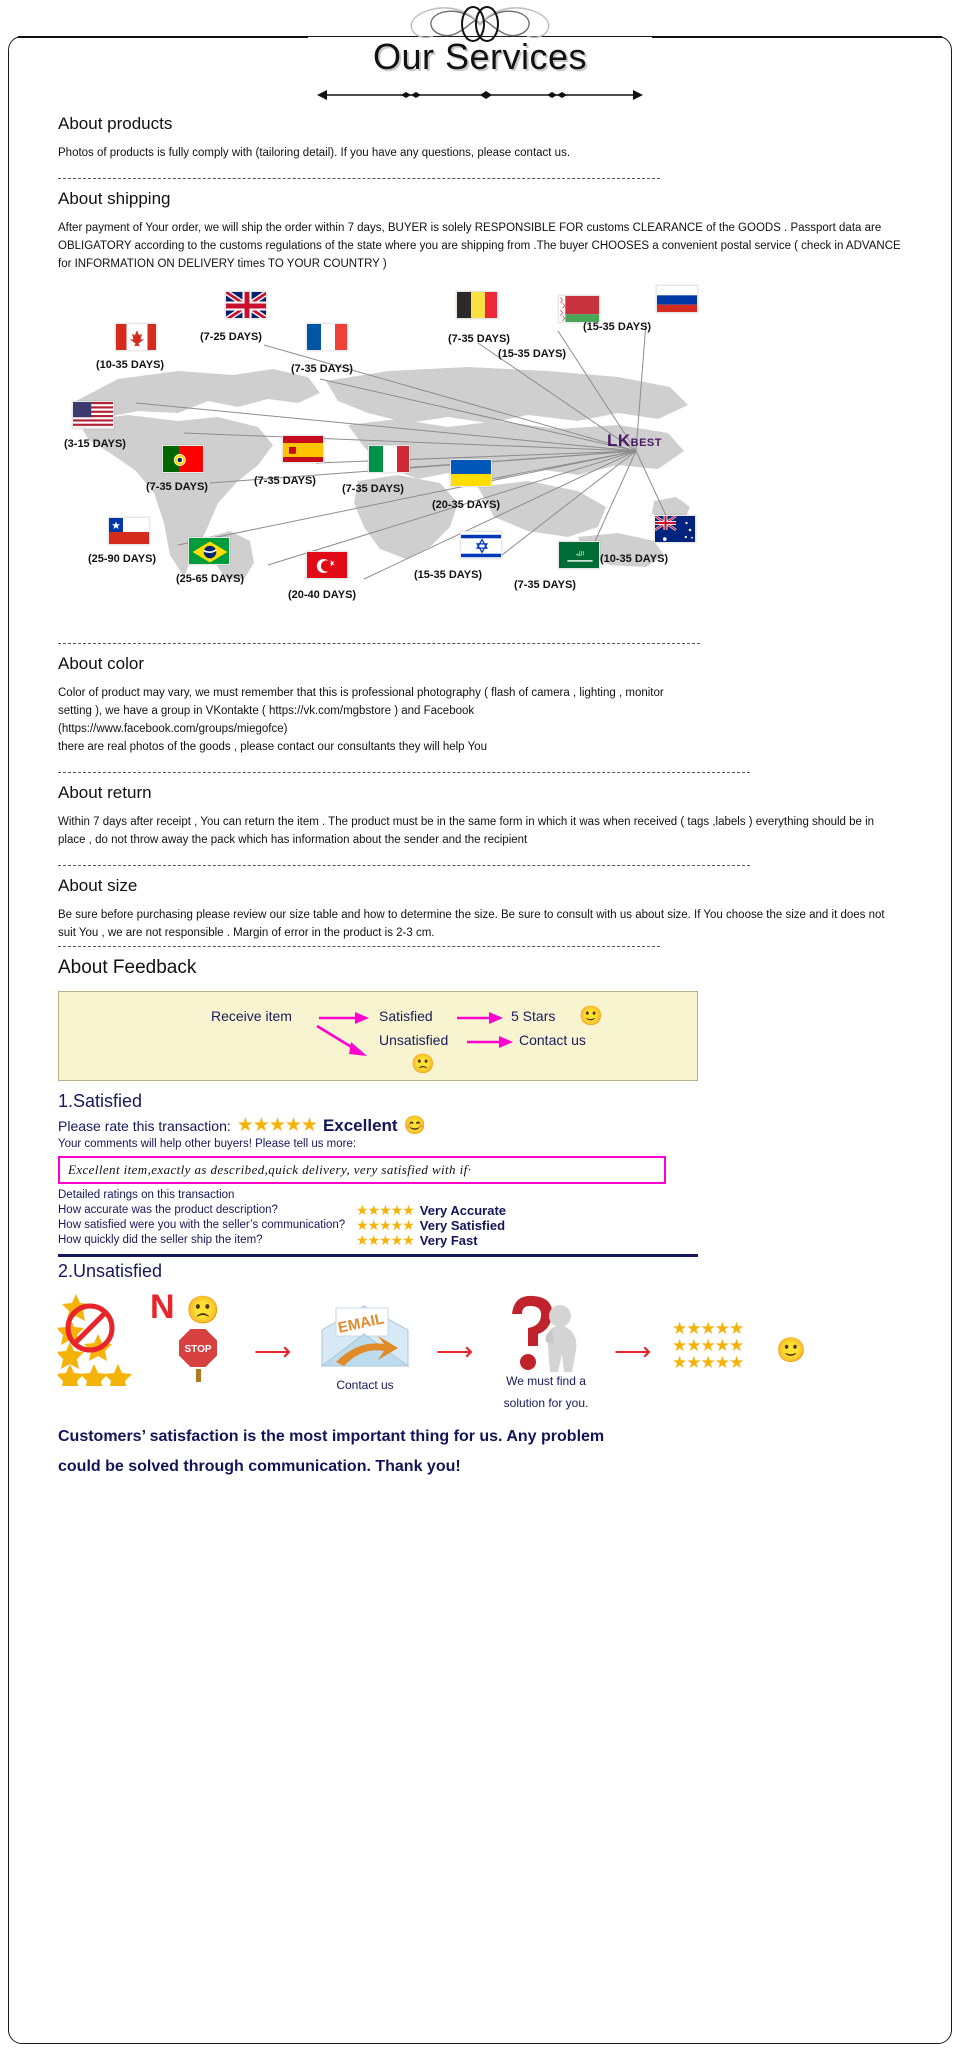 Image resolution: width=960 pixels, height=2052 pixels. Describe the element at coordinates (303, 449) in the screenshot. I see `spain-flag-icon` at that location.